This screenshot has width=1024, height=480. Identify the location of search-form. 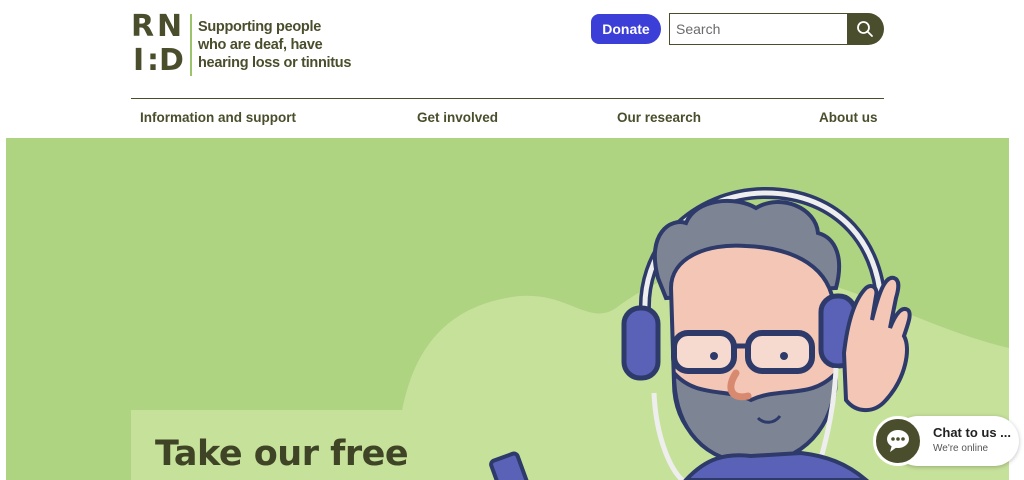
(776, 29).